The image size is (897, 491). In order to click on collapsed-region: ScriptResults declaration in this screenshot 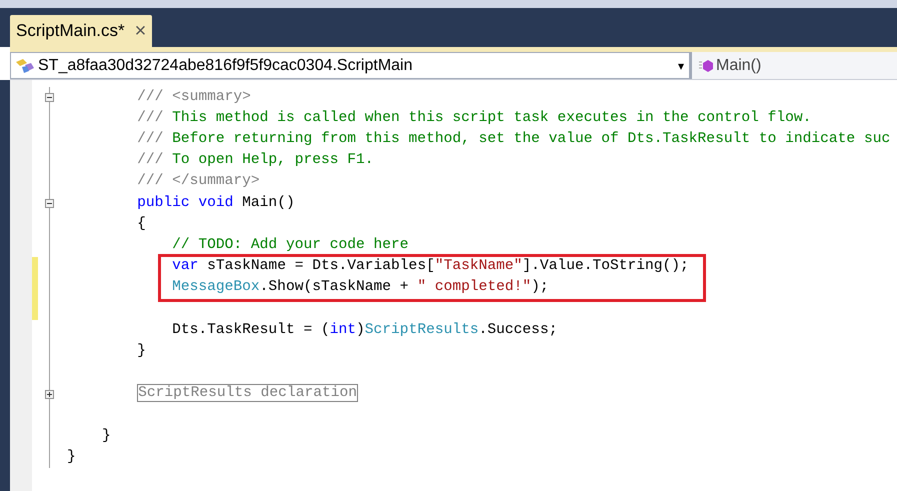, I will do `click(247, 393)`.